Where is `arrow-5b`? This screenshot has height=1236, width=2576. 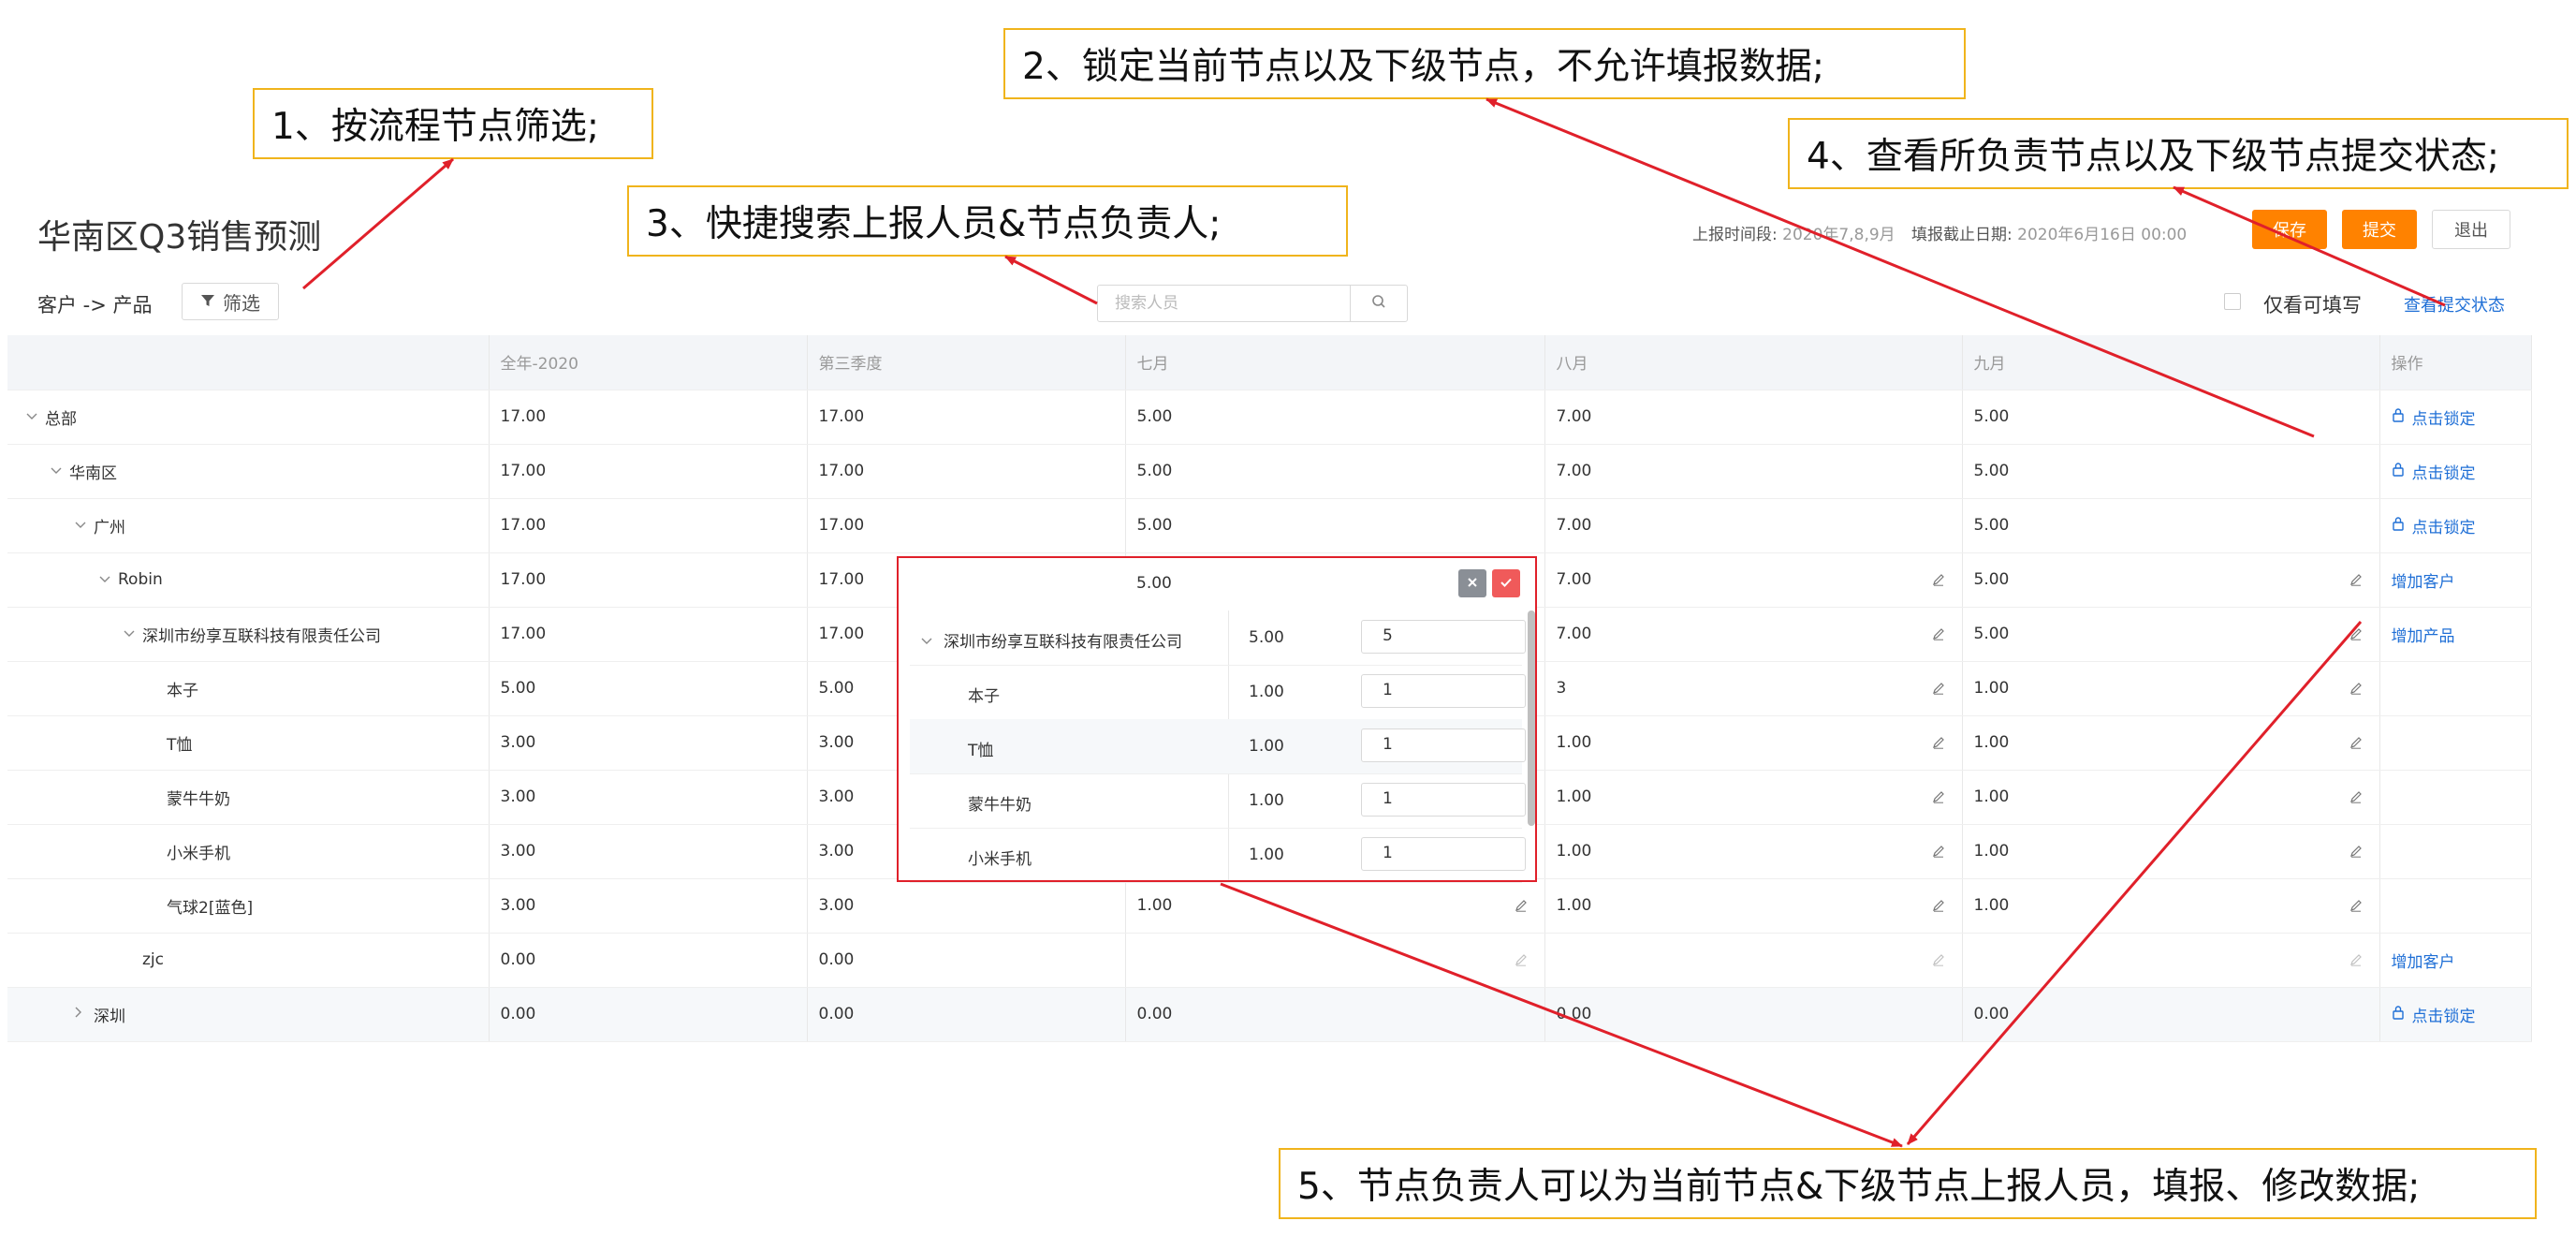 arrow-5b is located at coordinates (2134, 883).